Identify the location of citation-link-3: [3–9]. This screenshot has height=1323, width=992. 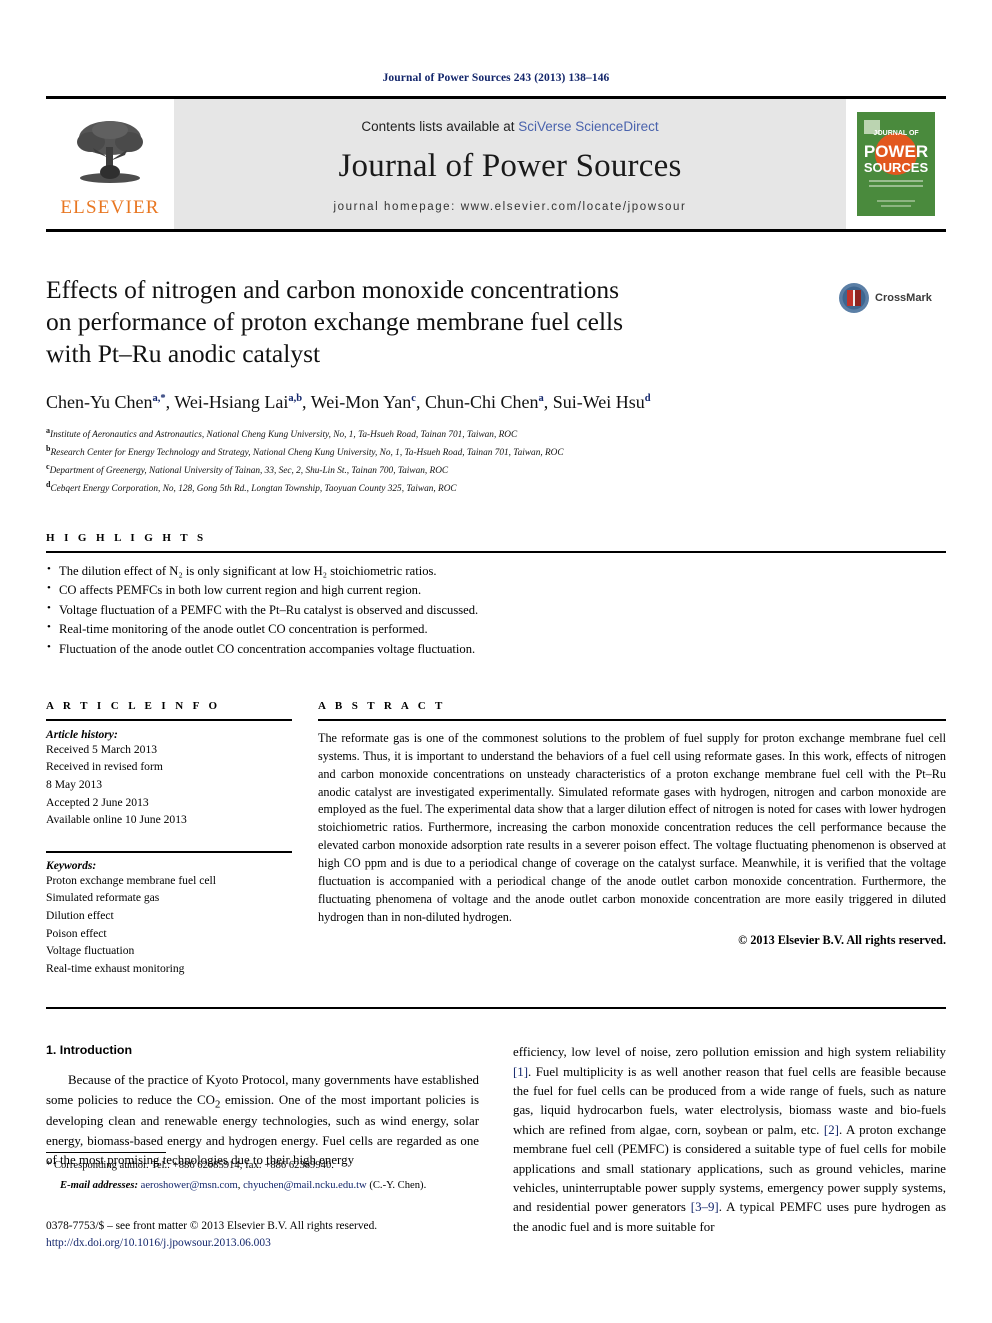
(705, 1207).